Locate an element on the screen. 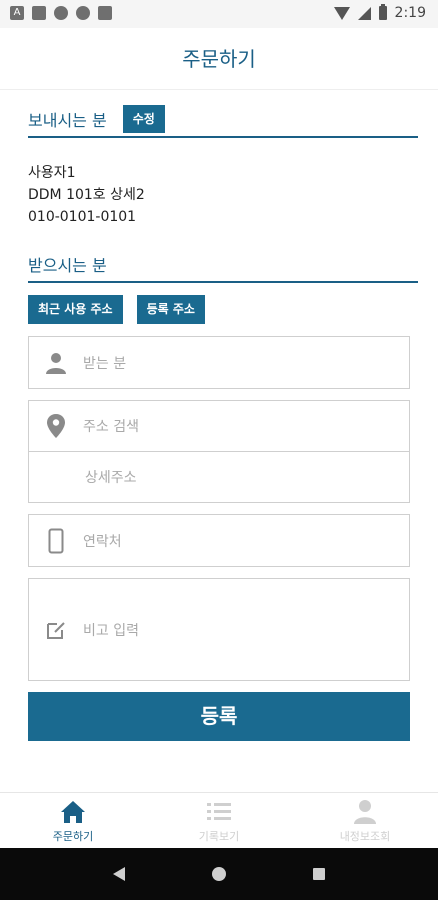  tab-order: 주문하기 is located at coordinates (73, 820).